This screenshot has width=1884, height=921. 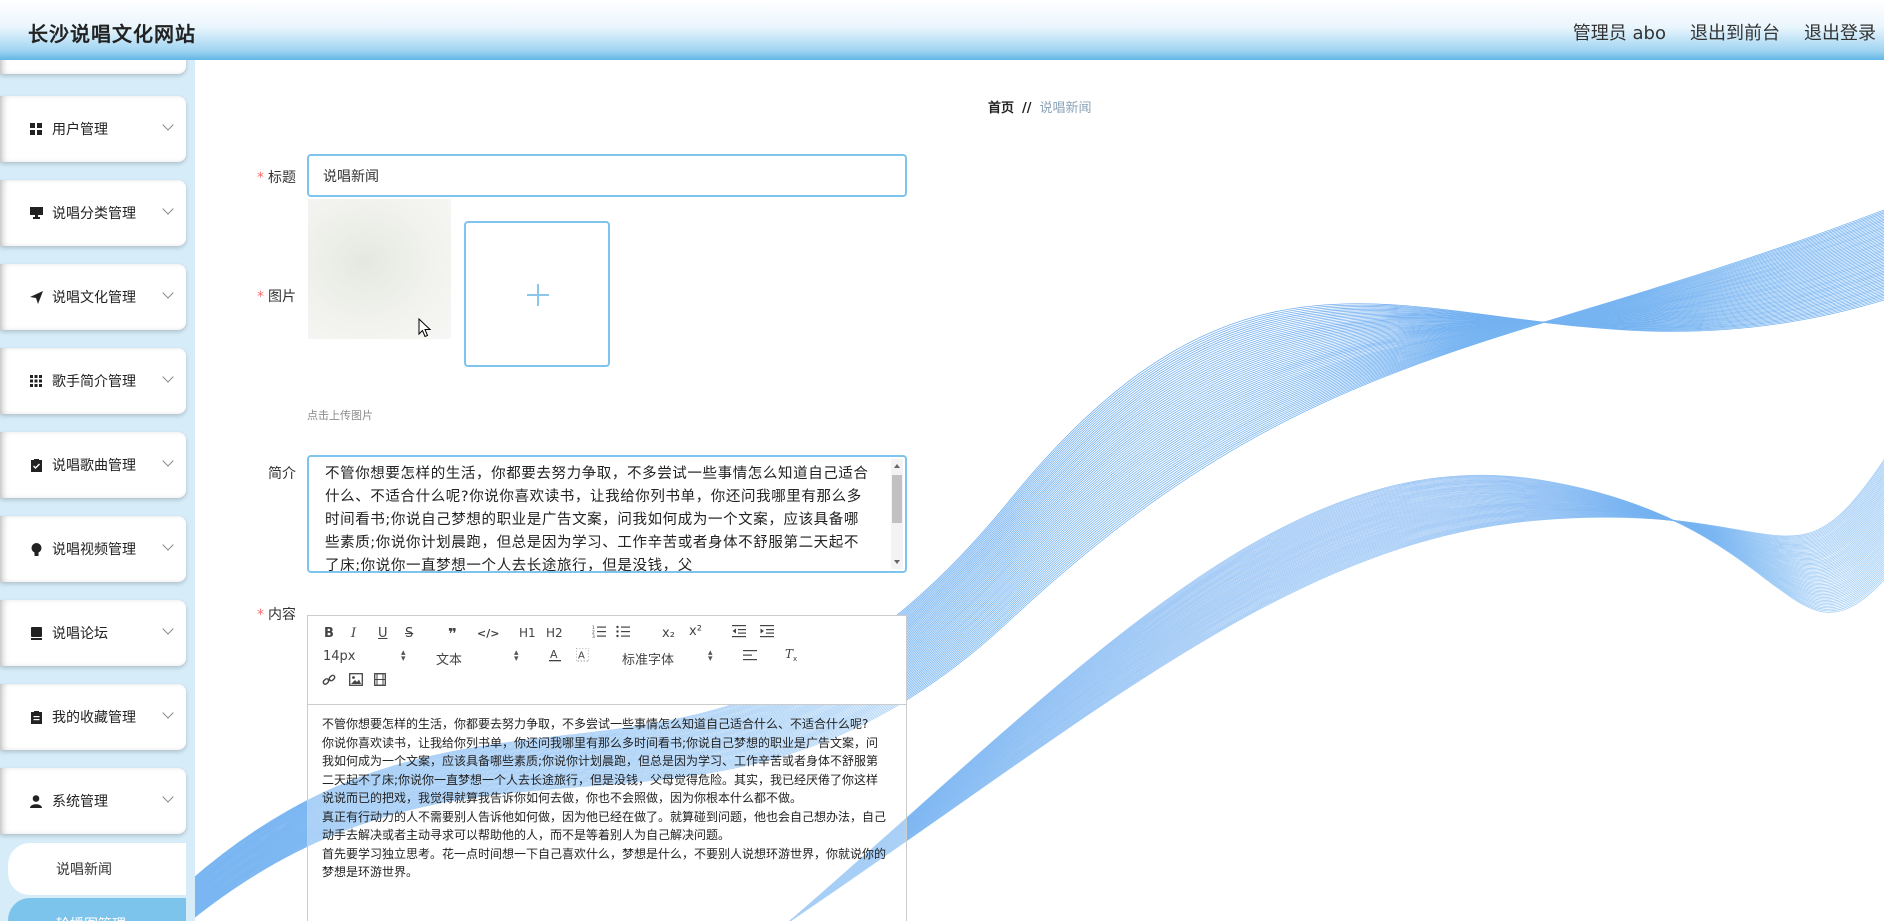 I want to click on sidebar-item-label: 说唱视频管理, so click(x=94, y=550).